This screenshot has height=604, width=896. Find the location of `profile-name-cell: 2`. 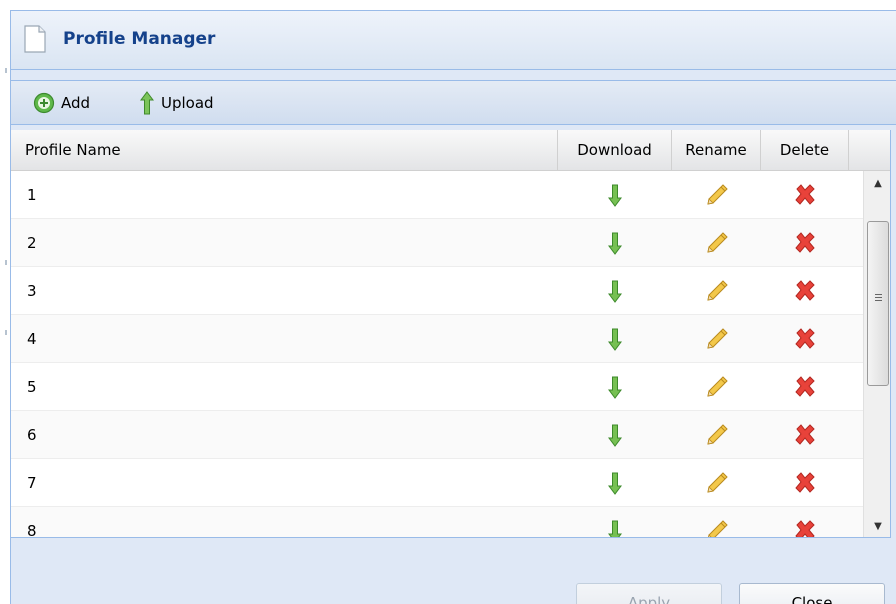

profile-name-cell: 2 is located at coordinates (32, 243).